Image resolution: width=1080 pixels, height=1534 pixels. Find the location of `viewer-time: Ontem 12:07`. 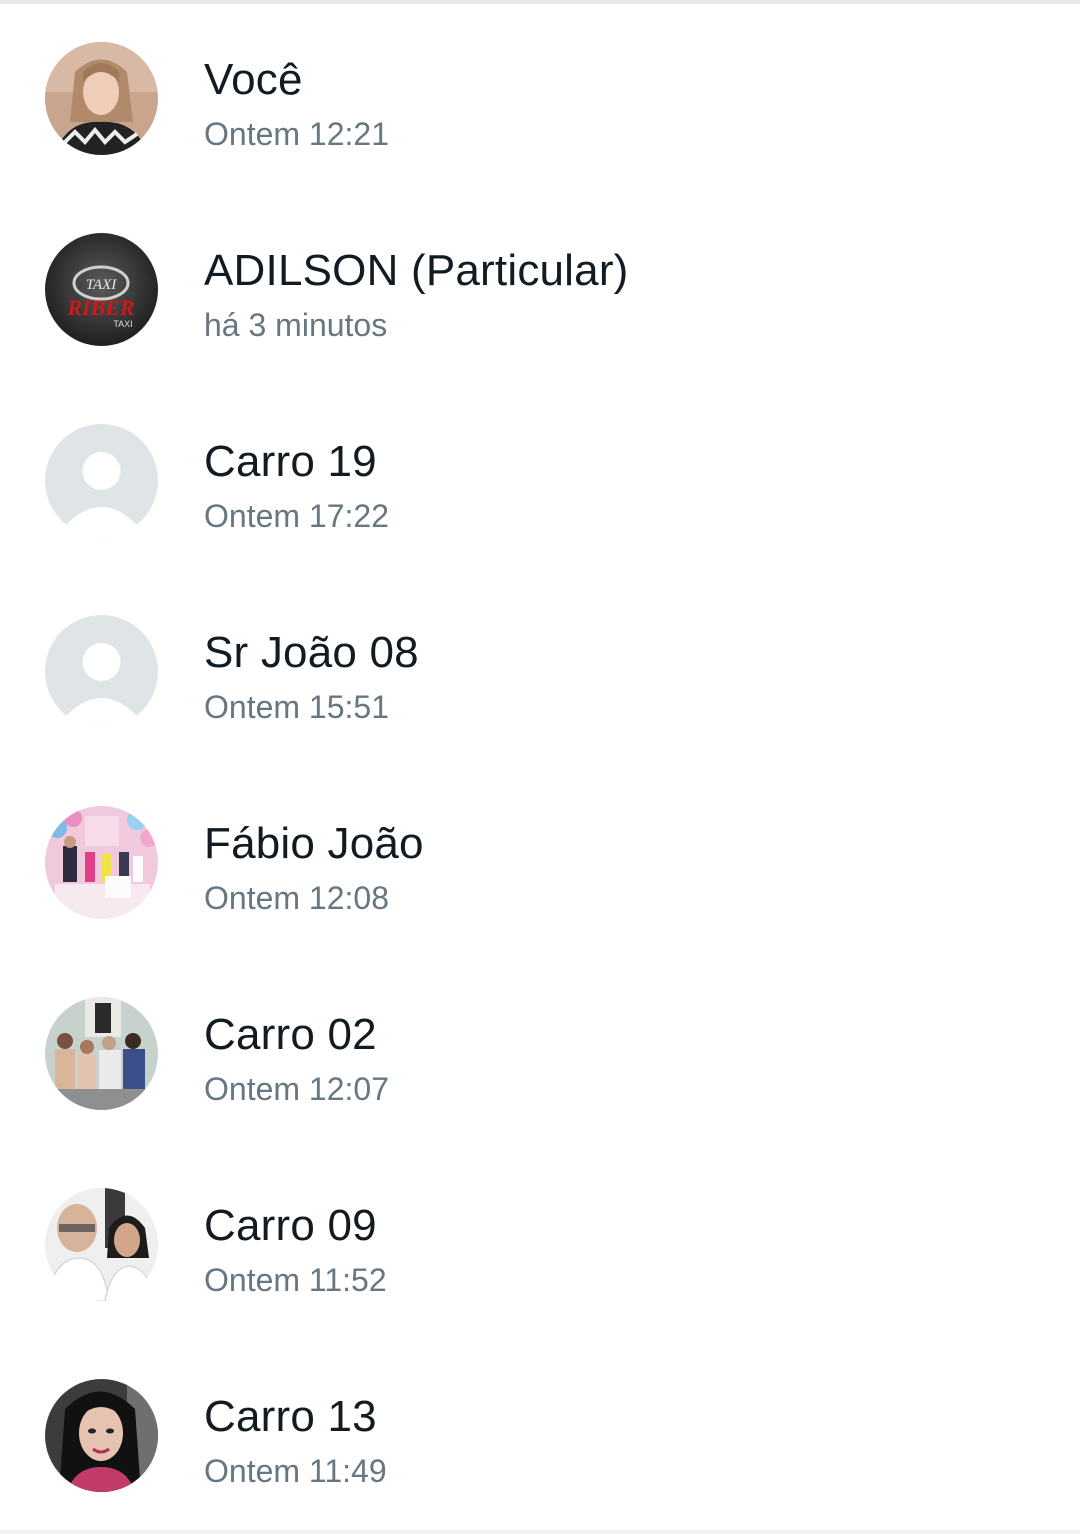

viewer-time: Ontem 12:07 is located at coordinates (296, 1089).